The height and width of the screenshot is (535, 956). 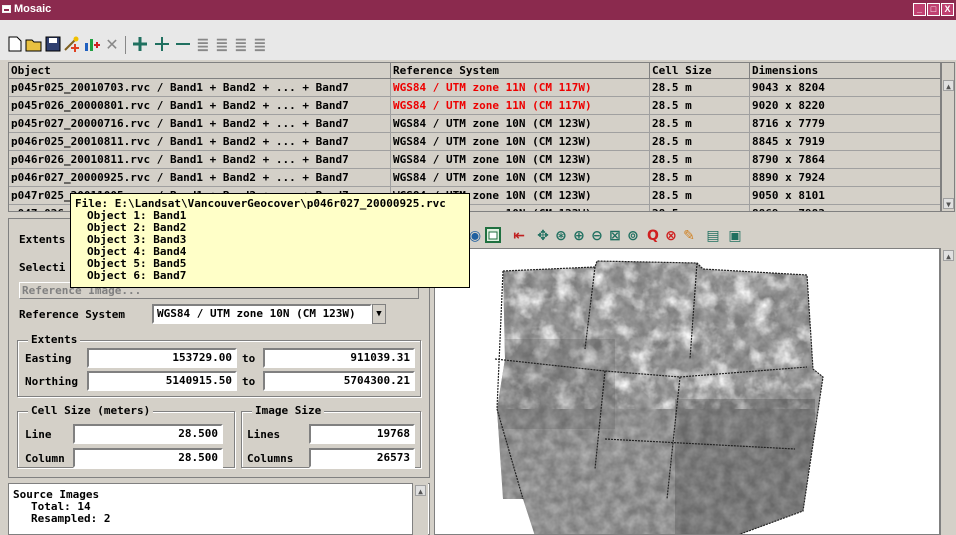 I want to click on viewer-scrollbar: ▲, so click(x=948, y=391).